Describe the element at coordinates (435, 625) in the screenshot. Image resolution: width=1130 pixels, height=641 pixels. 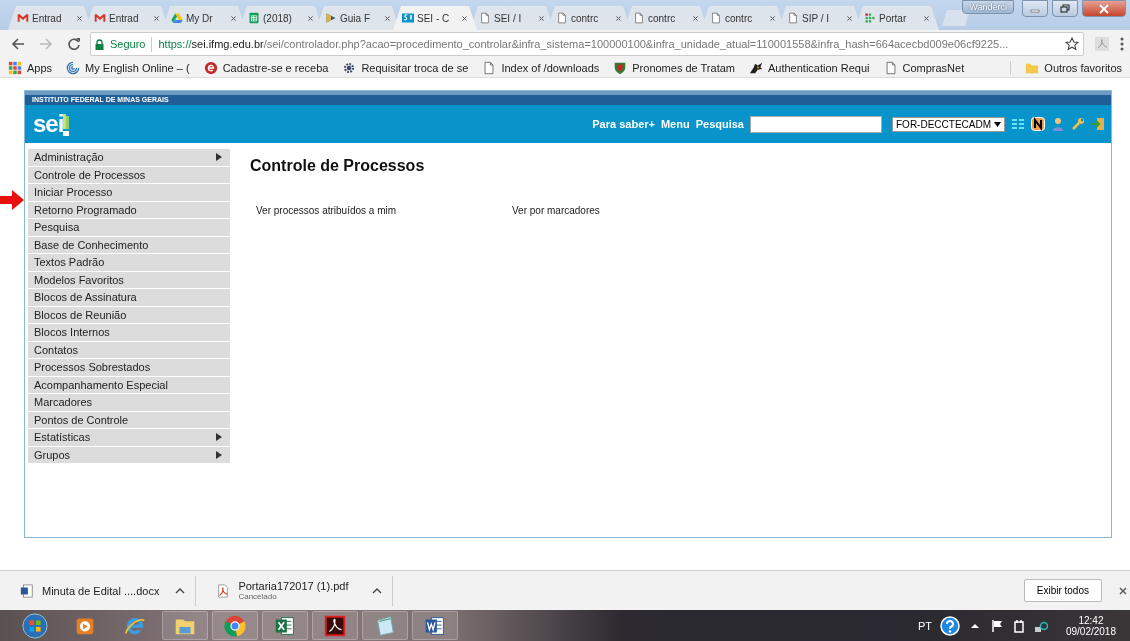
I see `word-icon` at that location.